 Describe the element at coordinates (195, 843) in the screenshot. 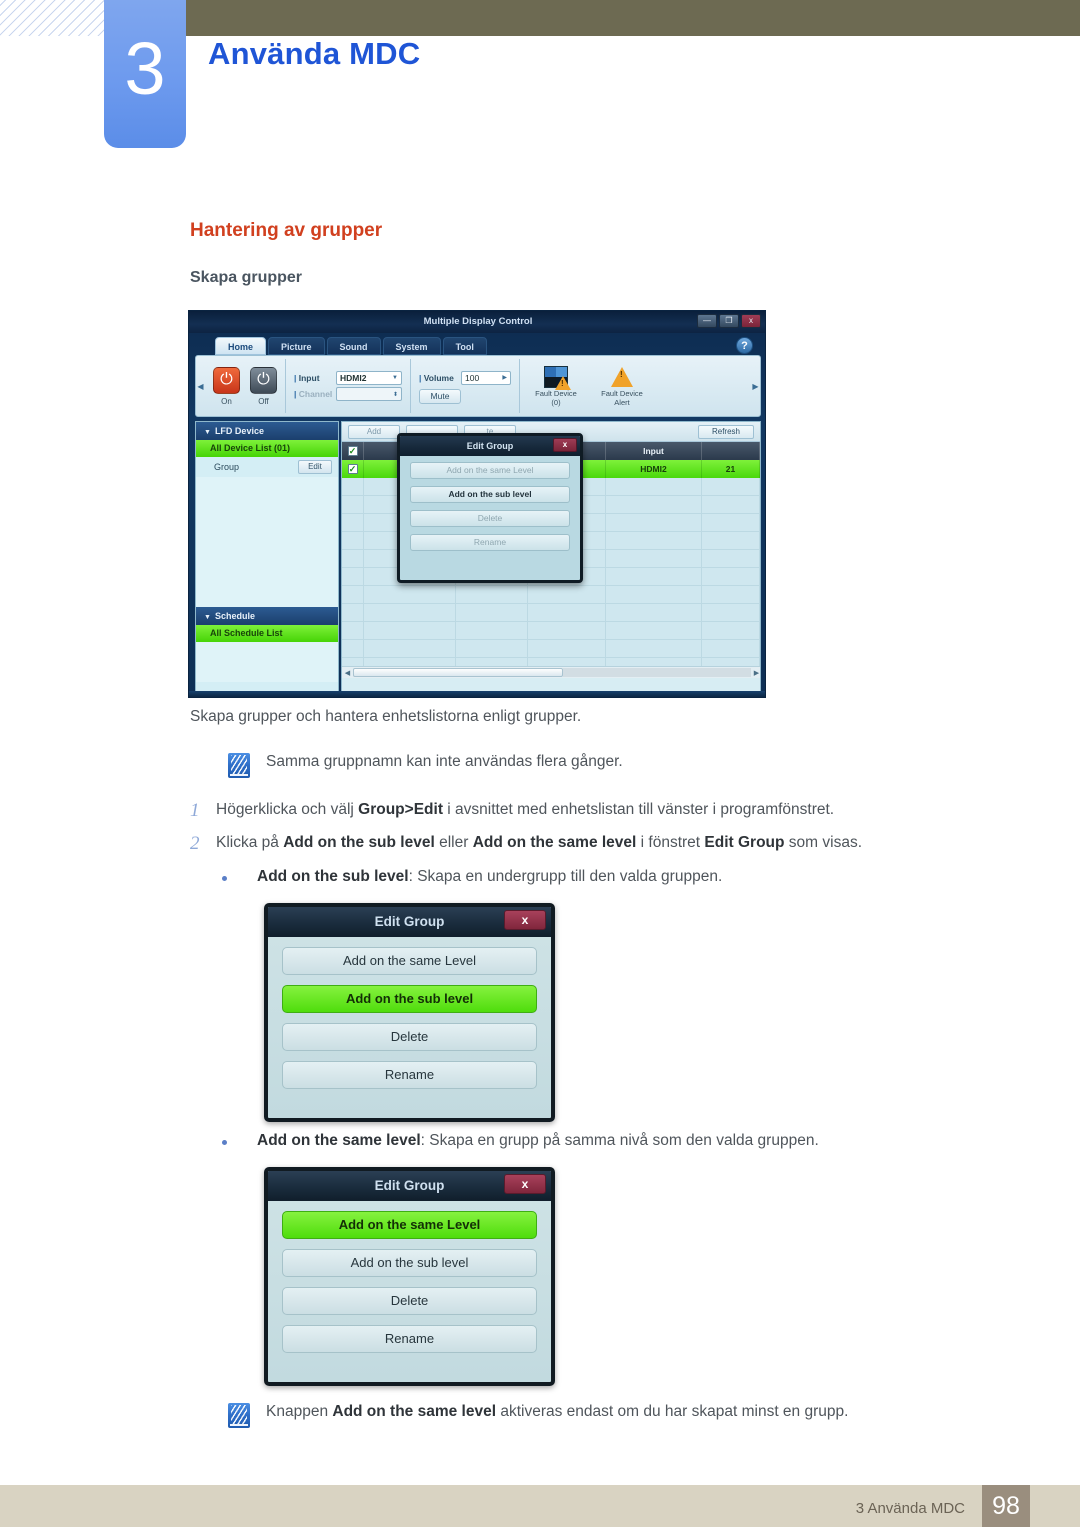

I see `step-2-number: 2` at that location.